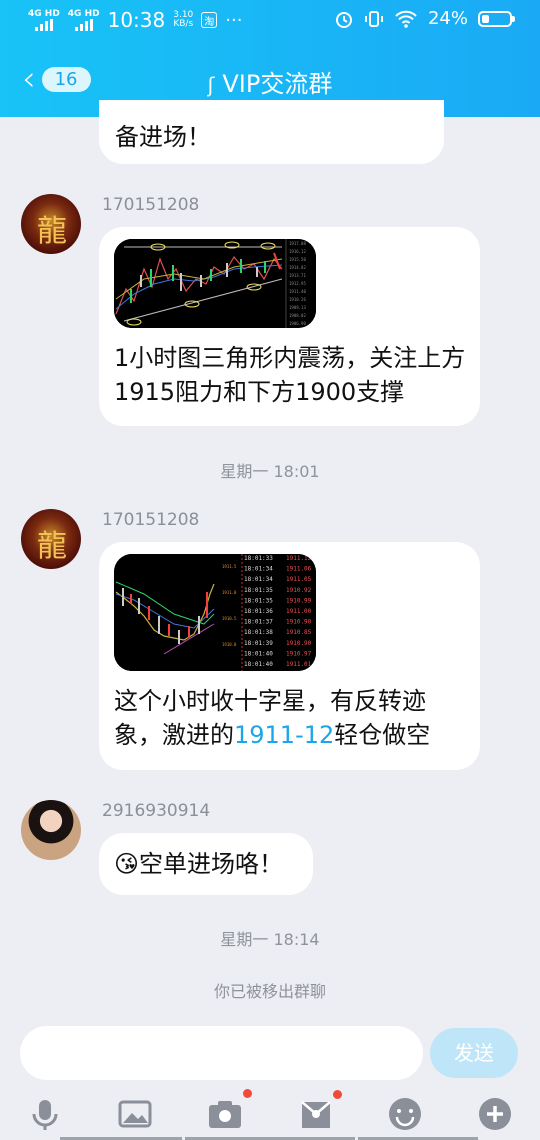 The height and width of the screenshot is (1140, 540). What do you see at coordinates (297, 267) in the screenshot?
I see `svg-text: 1914.82` at bounding box center [297, 267].